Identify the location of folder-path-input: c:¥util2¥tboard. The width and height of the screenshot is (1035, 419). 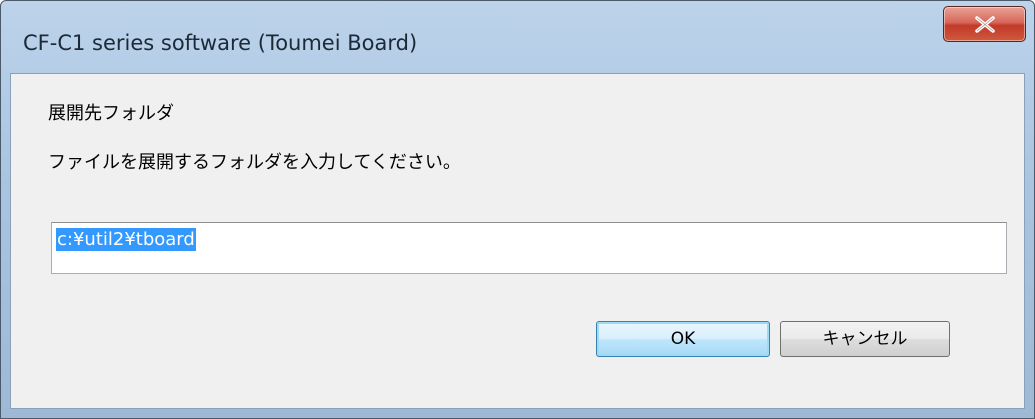
(529, 248).